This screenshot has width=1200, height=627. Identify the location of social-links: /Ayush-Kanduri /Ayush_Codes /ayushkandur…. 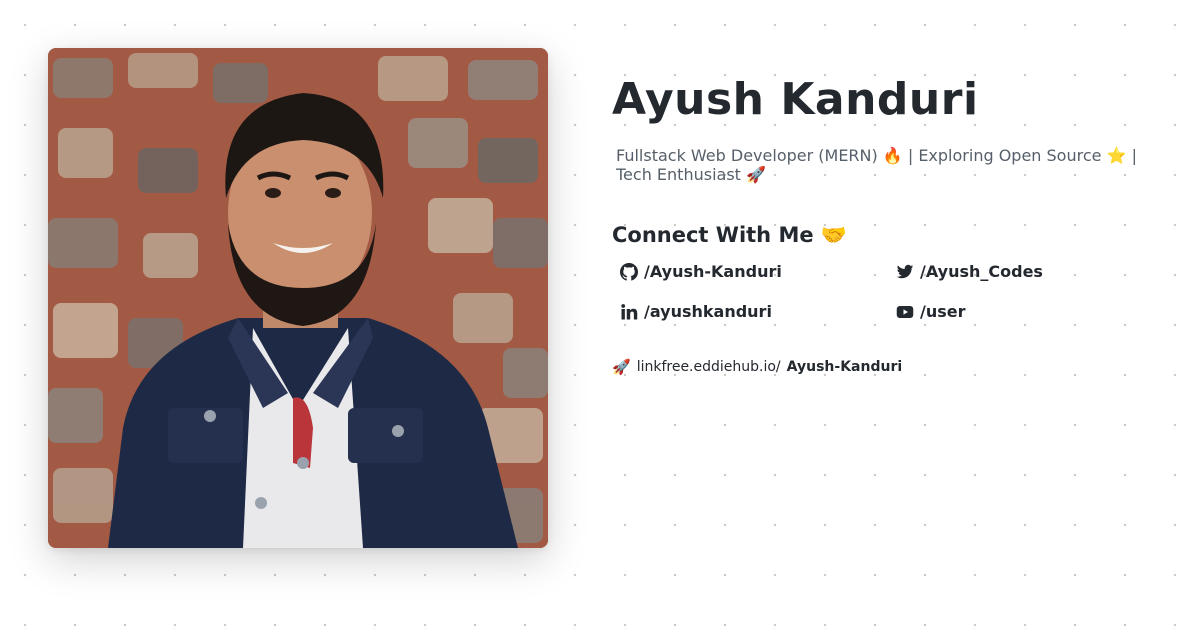
(892, 302).